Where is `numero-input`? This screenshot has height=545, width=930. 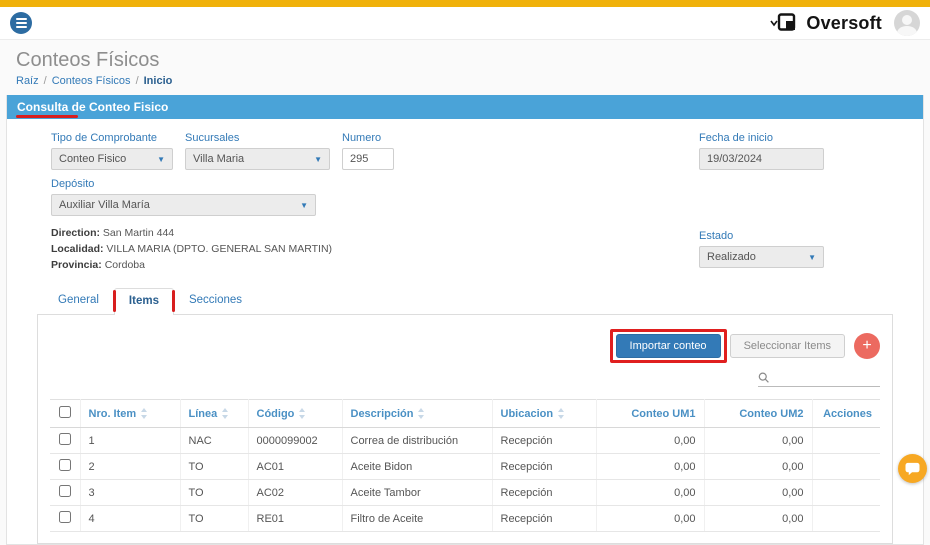 numero-input is located at coordinates (368, 159).